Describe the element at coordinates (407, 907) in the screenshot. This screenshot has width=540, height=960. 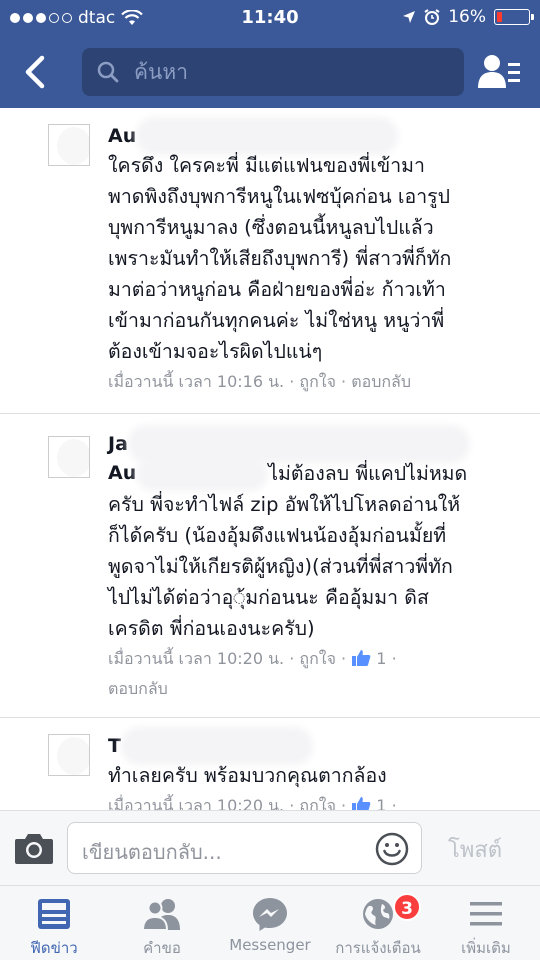
I see `notification-badge: 3` at that location.